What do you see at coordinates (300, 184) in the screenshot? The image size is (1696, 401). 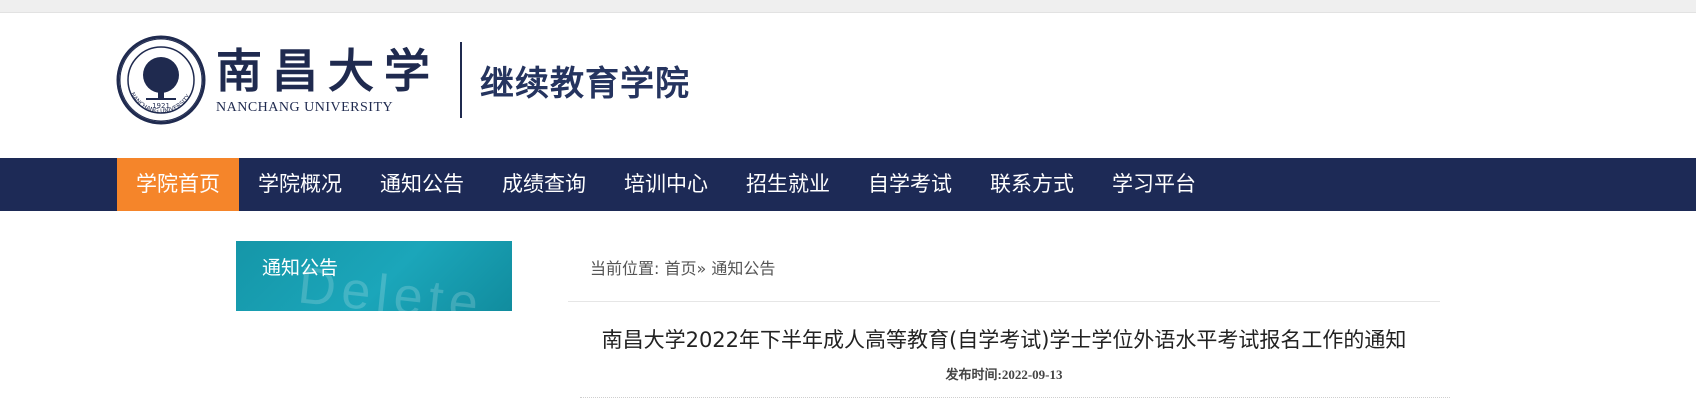 I see `nav-item-overview: 学院概况` at bounding box center [300, 184].